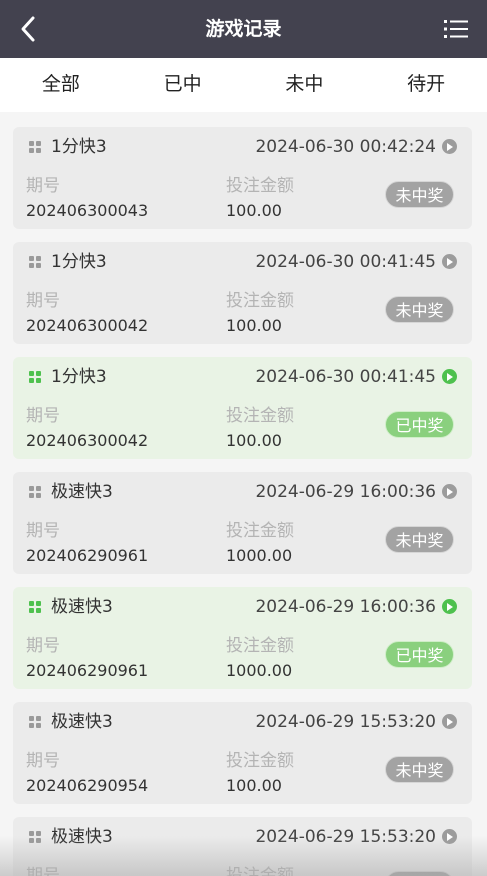 This screenshot has height=876, width=487. Describe the element at coordinates (61, 85) in the screenshot. I see `tab-all: 全部` at that location.